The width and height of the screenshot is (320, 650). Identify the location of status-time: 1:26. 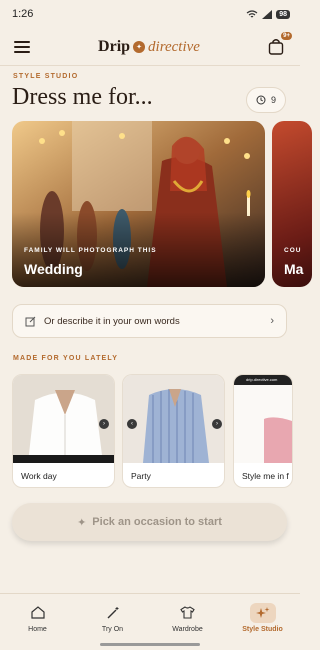
(23, 14).